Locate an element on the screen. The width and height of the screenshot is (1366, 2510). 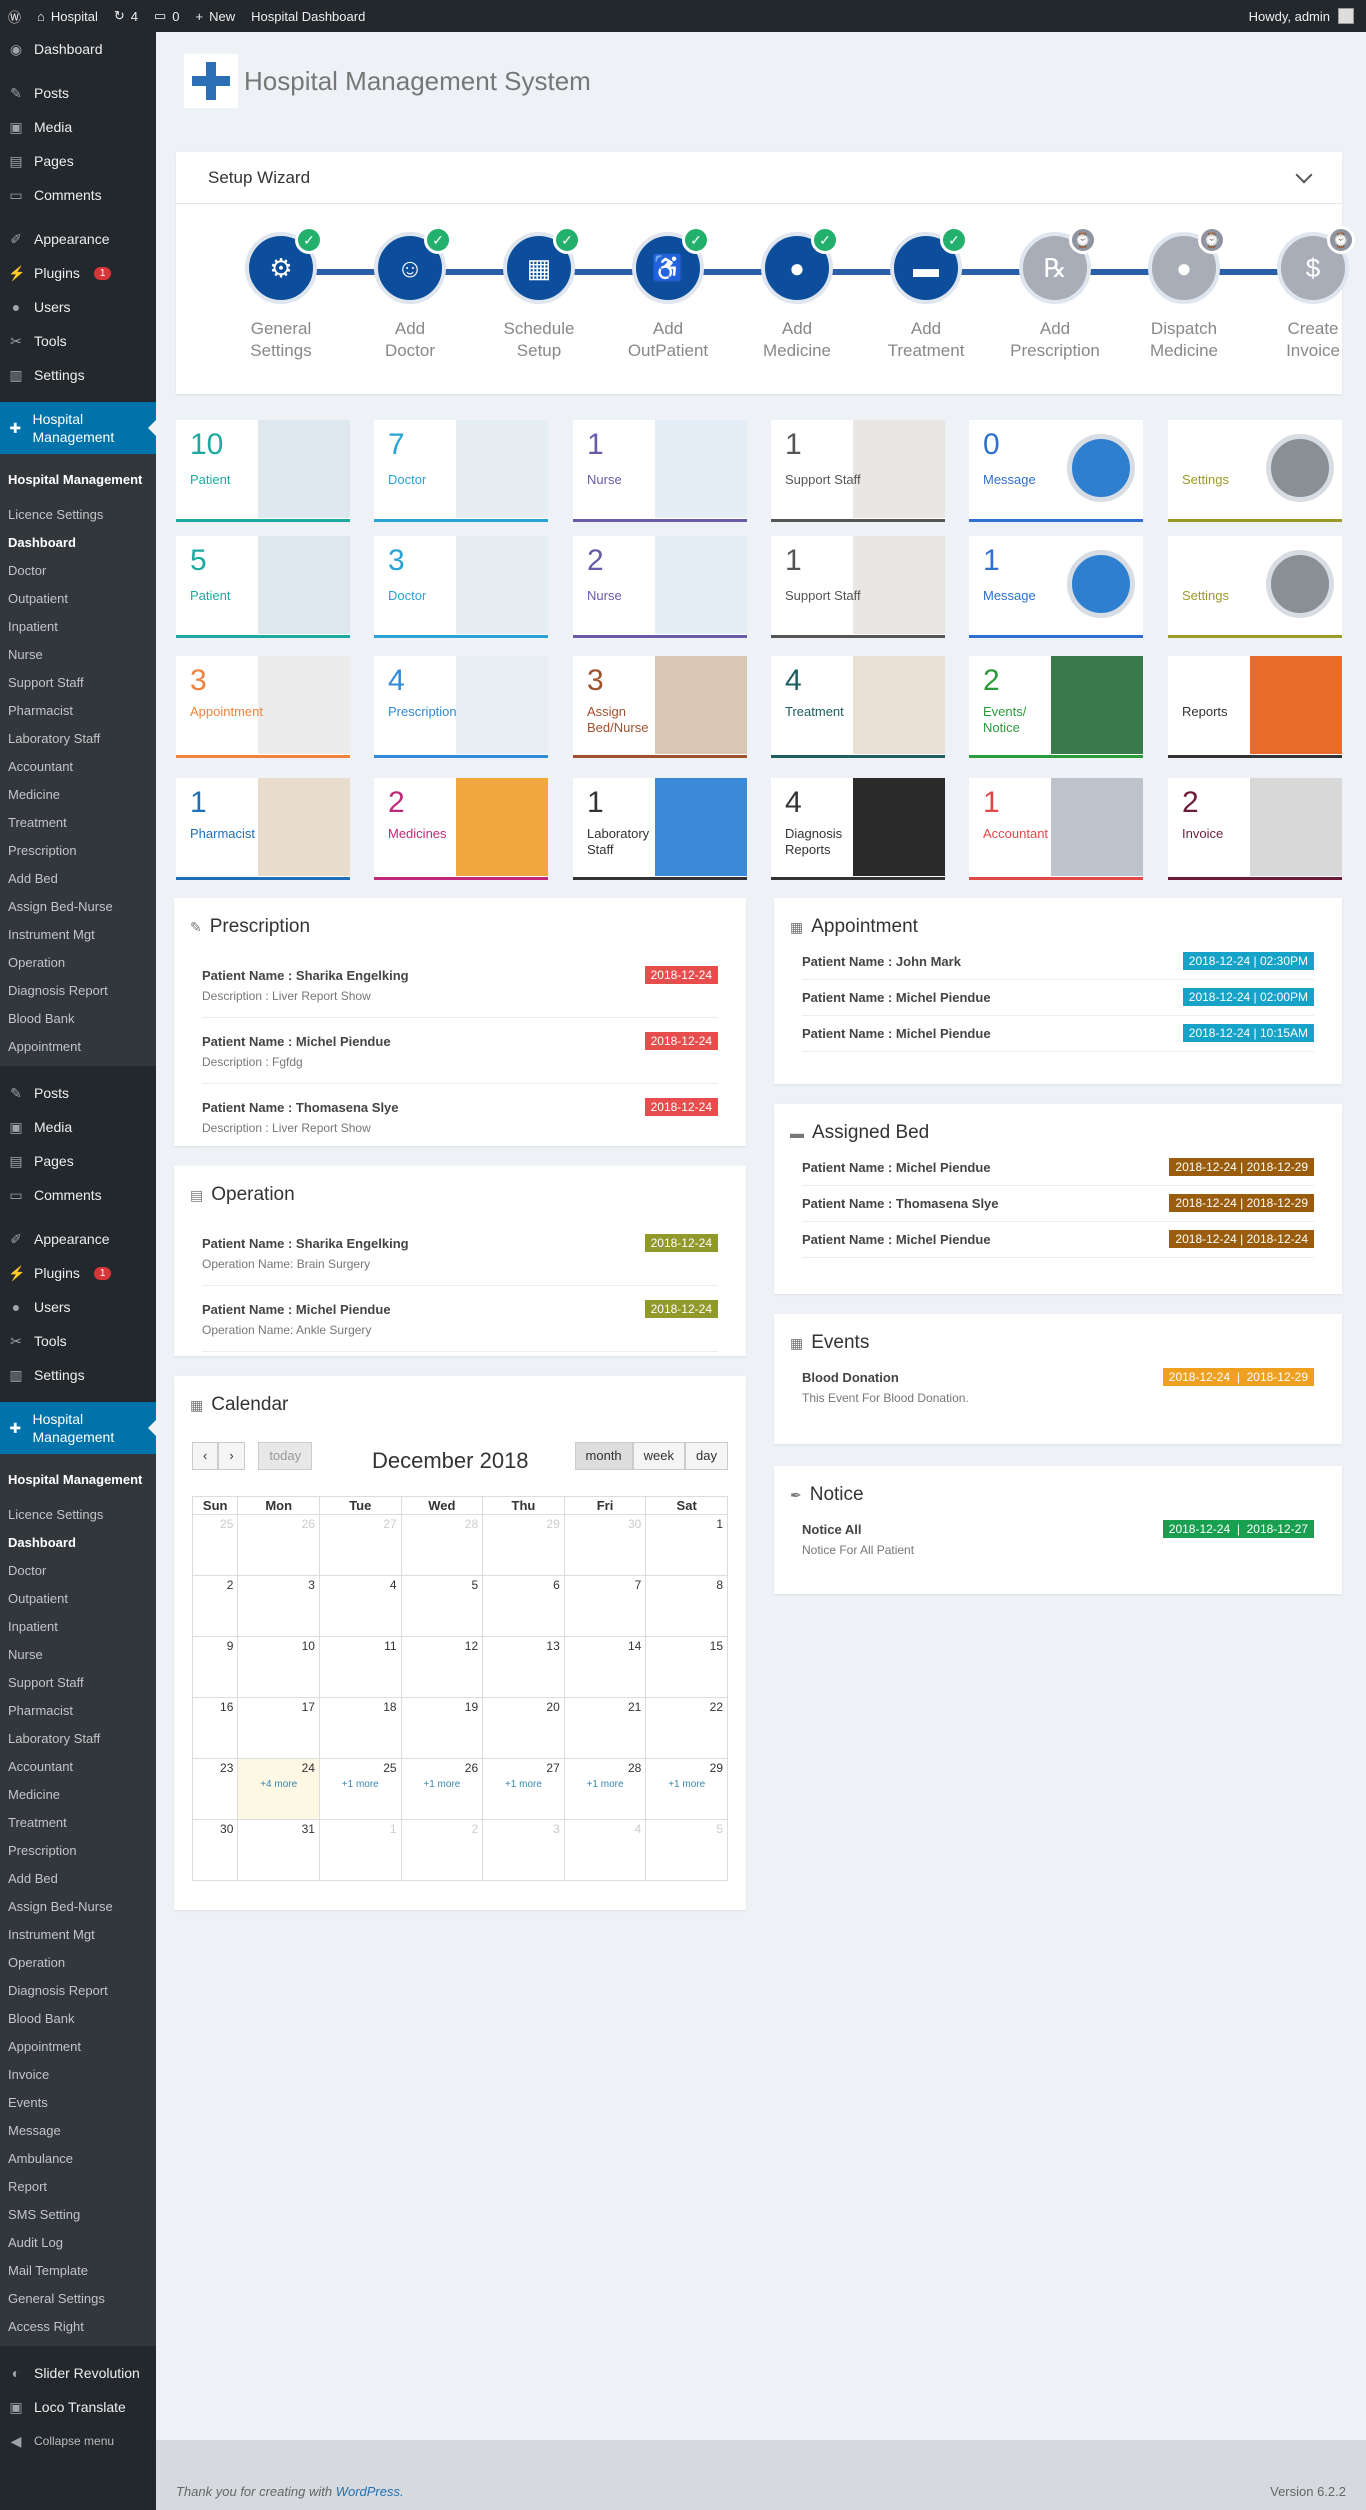
submenu-item-events: Events is located at coordinates (78, 2102).